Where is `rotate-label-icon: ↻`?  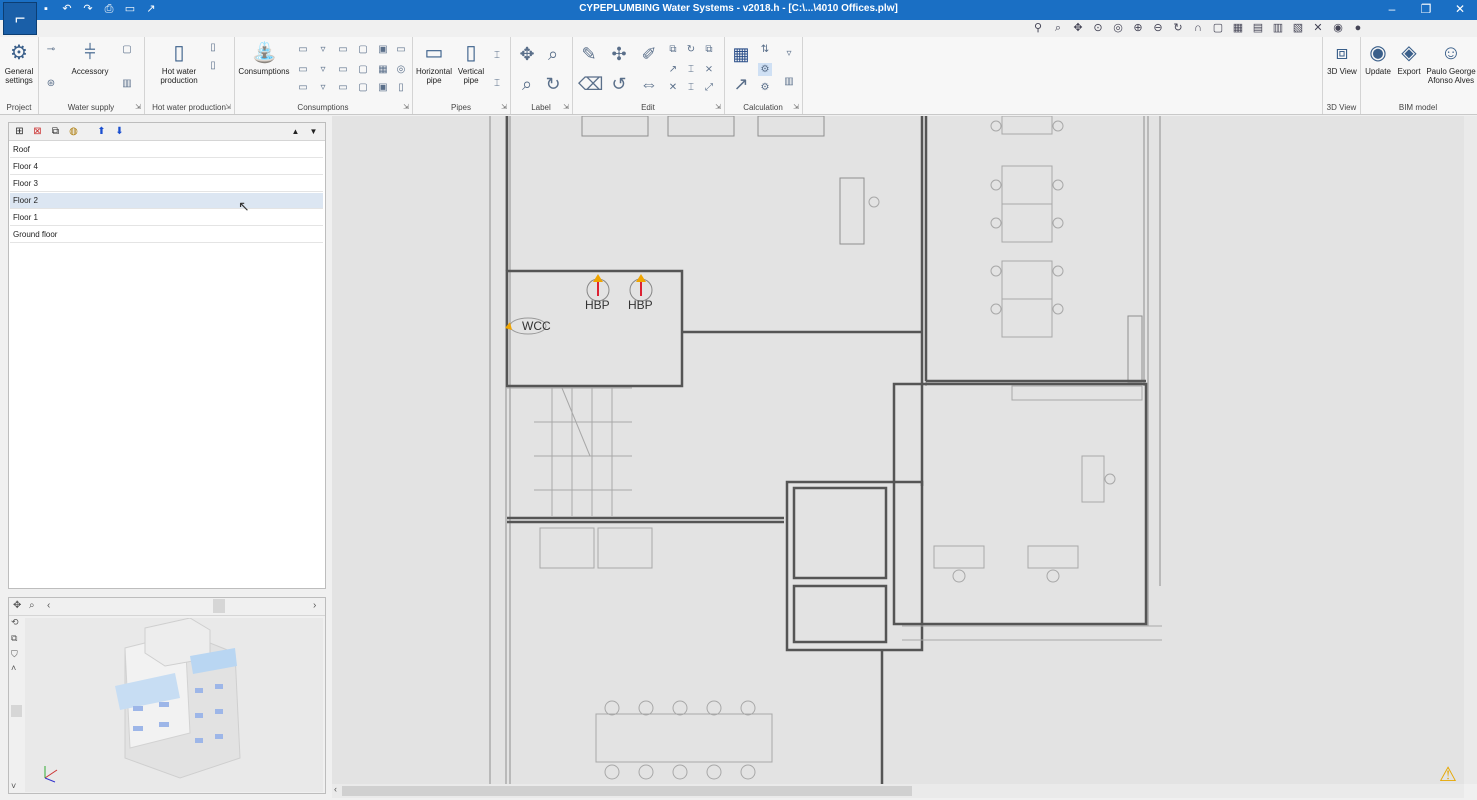 rotate-label-icon: ↻ is located at coordinates (553, 84).